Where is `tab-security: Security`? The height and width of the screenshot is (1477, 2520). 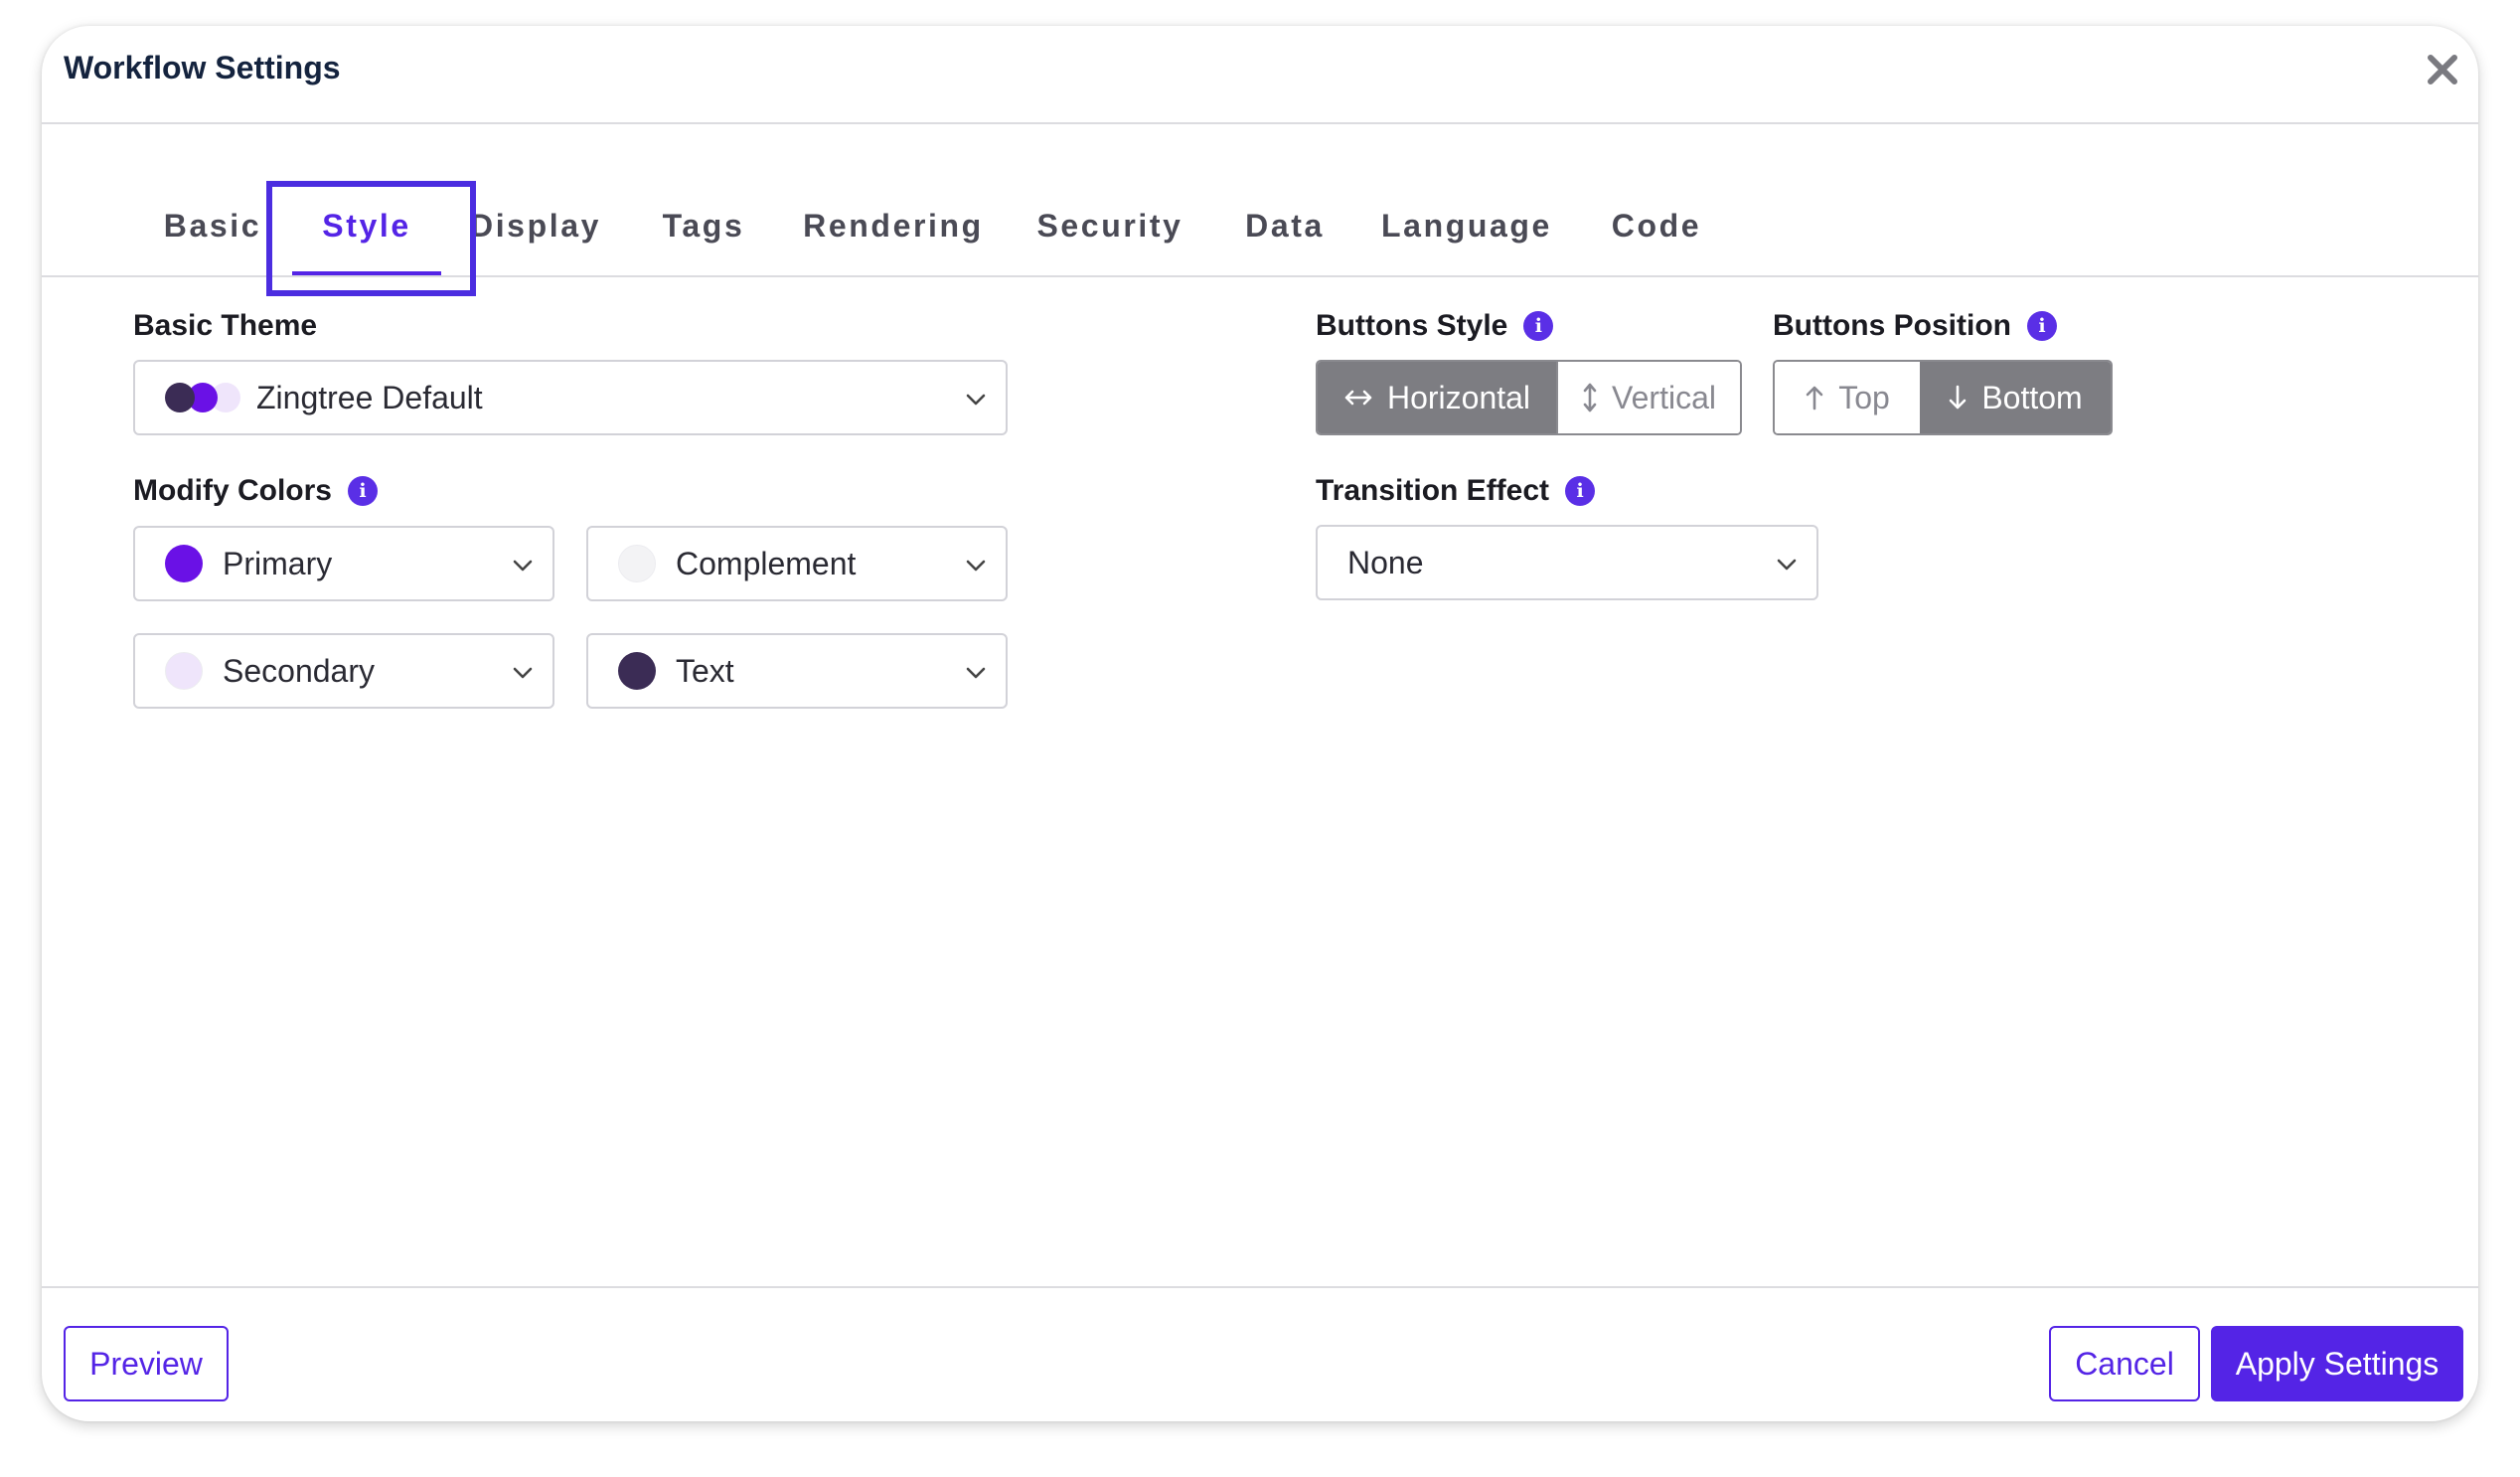
tab-security: Security is located at coordinates (1109, 226).